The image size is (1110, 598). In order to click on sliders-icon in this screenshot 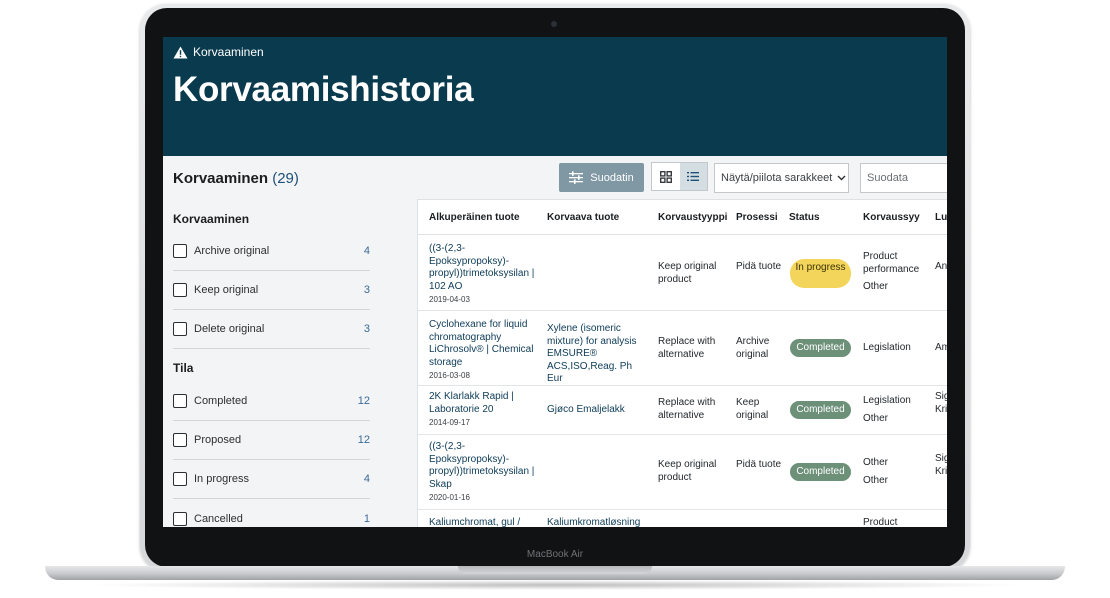, I will do `click(576, 177)`.